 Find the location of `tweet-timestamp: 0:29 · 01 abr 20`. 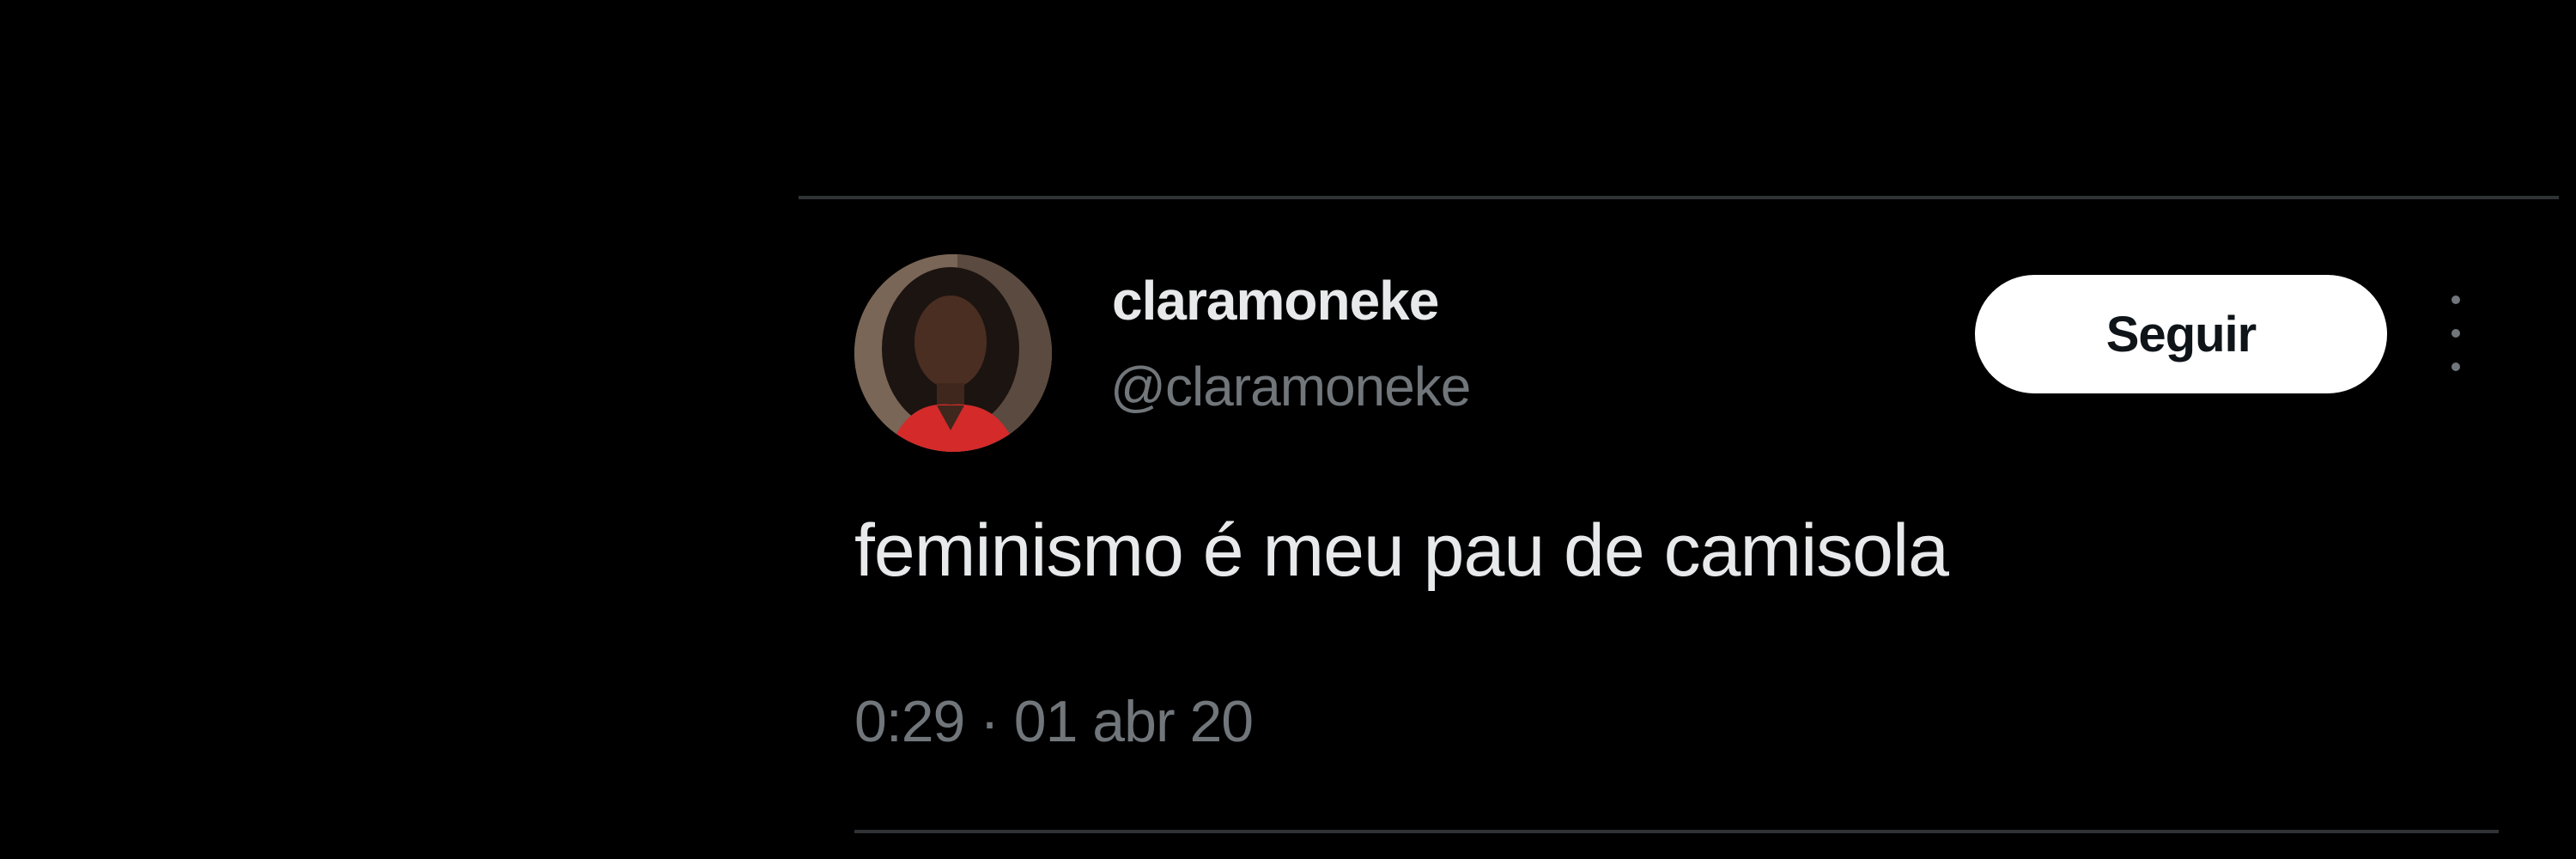

tweet-timestamp: 0:29 · 01 abr 20 is located at coordinates (1054, 722).